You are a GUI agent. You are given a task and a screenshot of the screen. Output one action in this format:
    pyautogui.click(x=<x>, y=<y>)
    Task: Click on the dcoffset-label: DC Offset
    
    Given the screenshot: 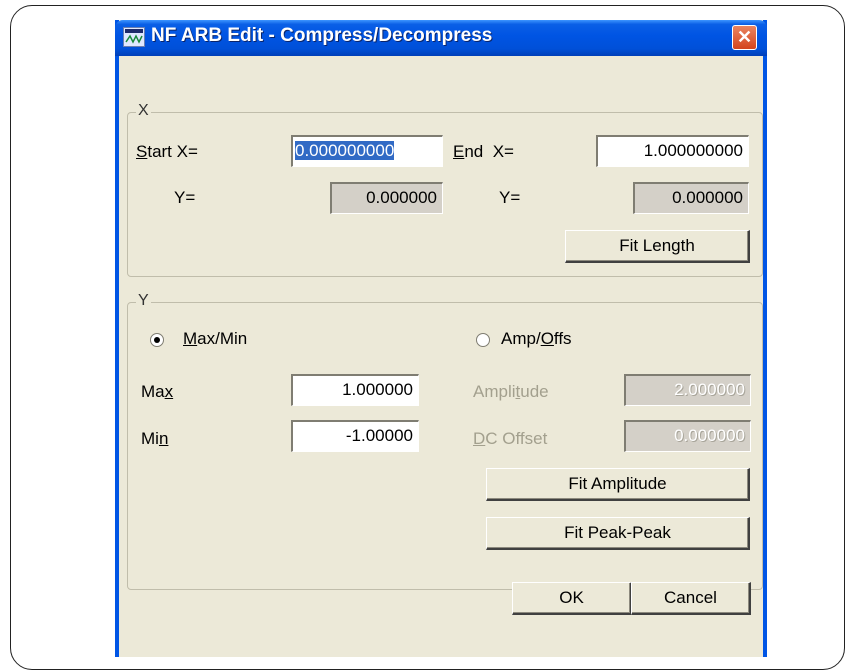 What is the action you would take?
    pyautogui.click(x=510, y=438)
    